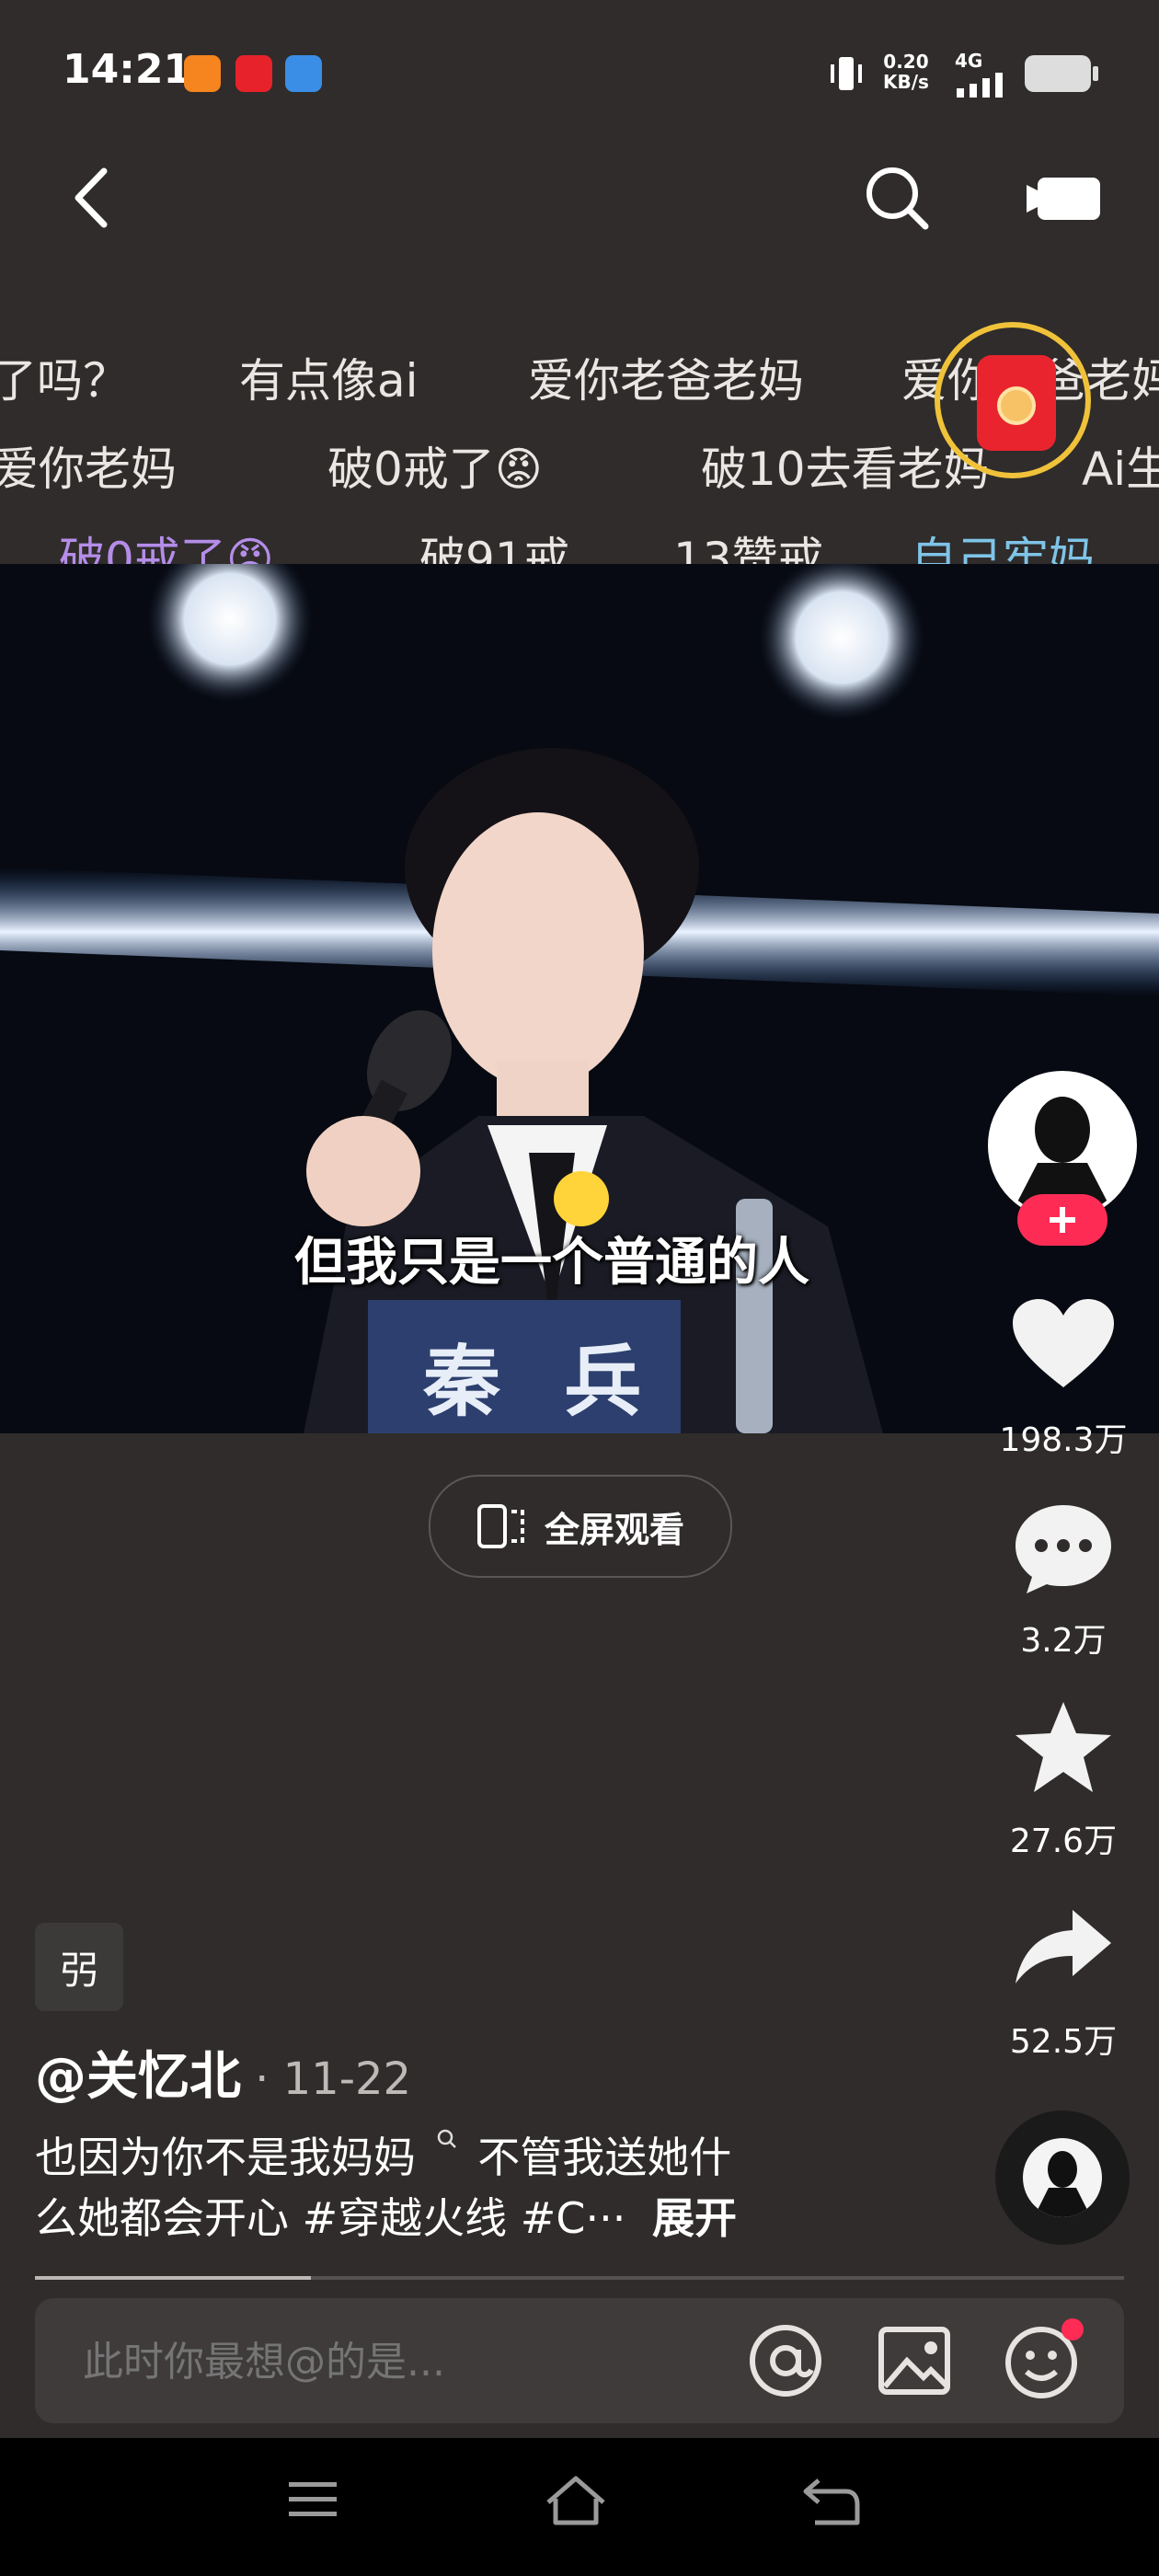  I want to click on video-progress-track, so click(579, 2278).